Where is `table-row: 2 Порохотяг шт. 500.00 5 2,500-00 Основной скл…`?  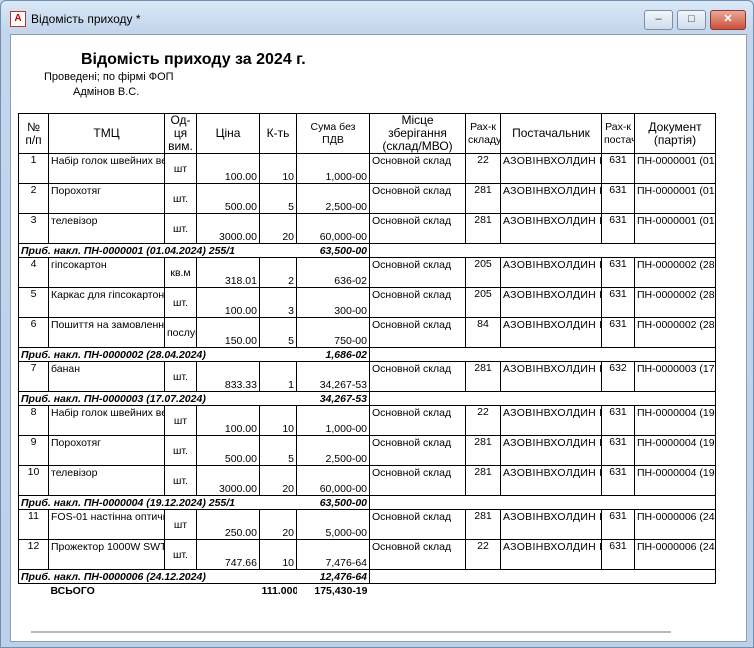
table-row: 2 Порохотяг шт. 500.00 5 2,500-00 Основной скл… is located at coordinates (367, 198).